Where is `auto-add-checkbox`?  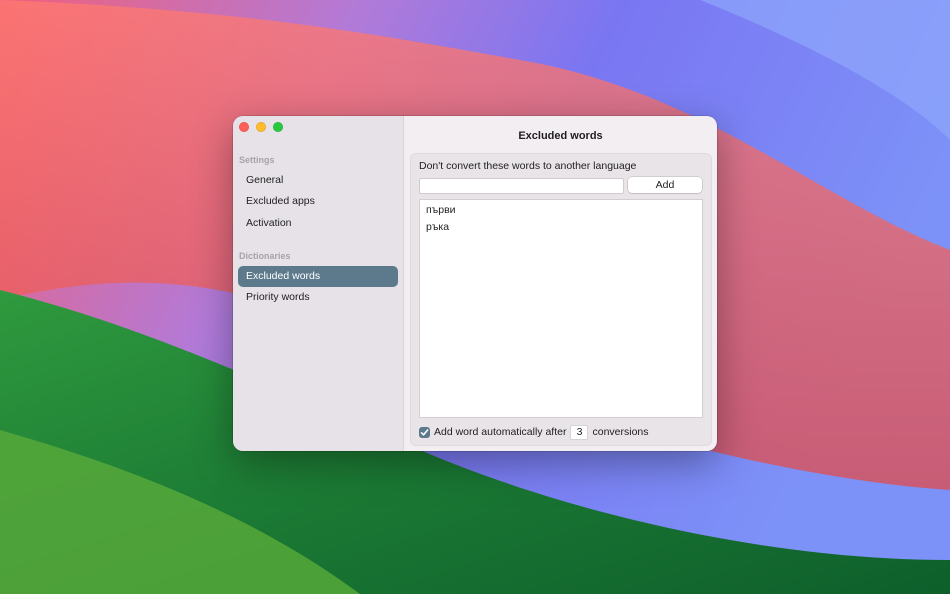 auto-add-checkbox is located at coordinates (424, 432).